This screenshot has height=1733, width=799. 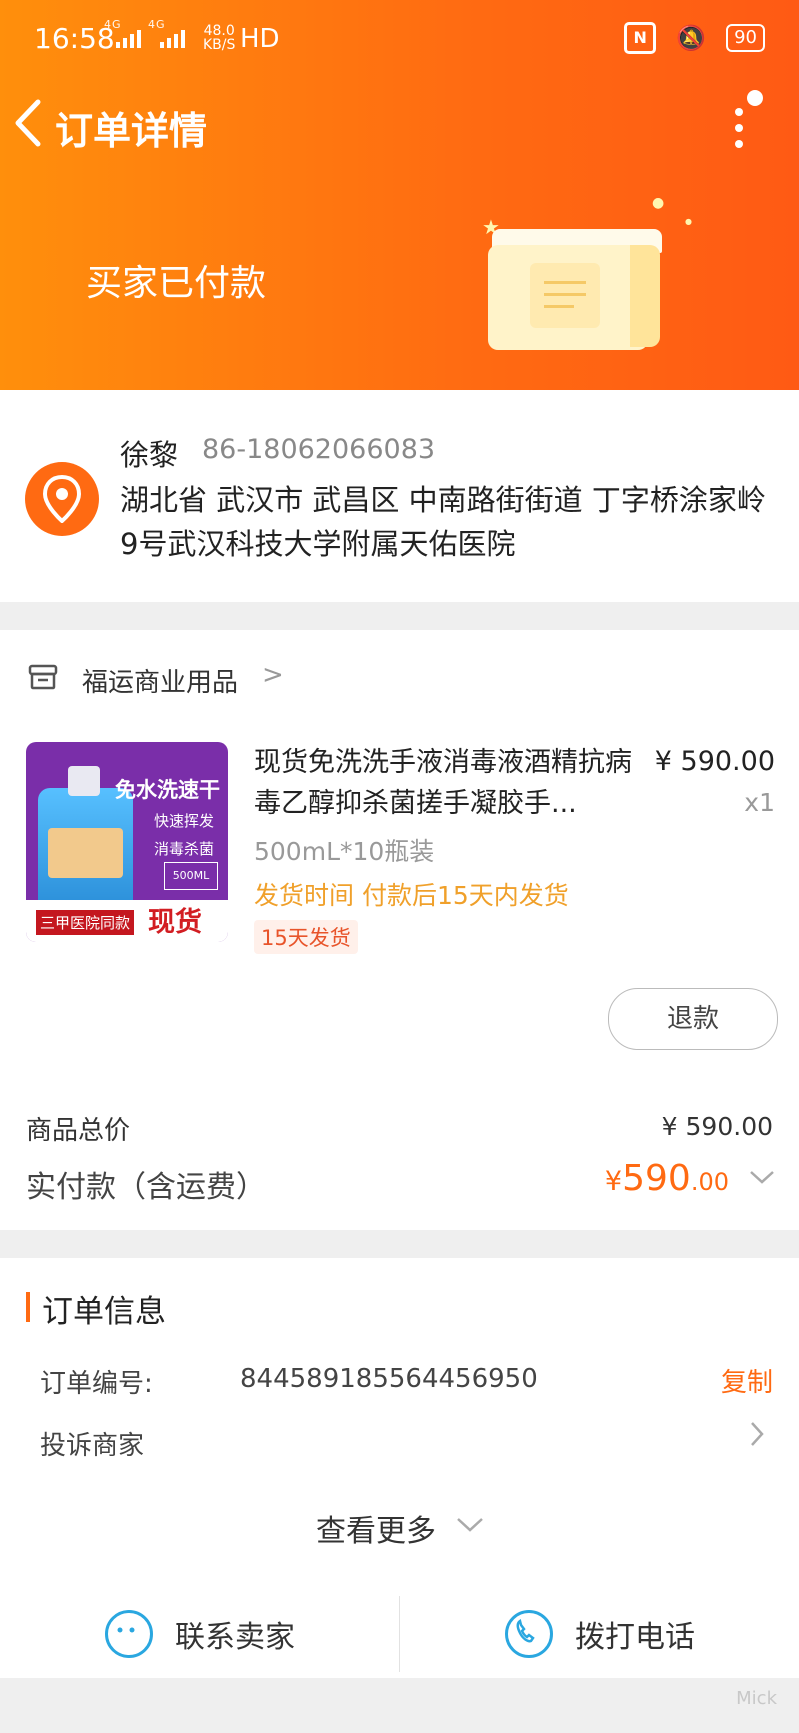 What do you see at coordinates (273, 675) in the screenshot?
I see `chevron-right-icon: >` at bounding box center [273, 675].